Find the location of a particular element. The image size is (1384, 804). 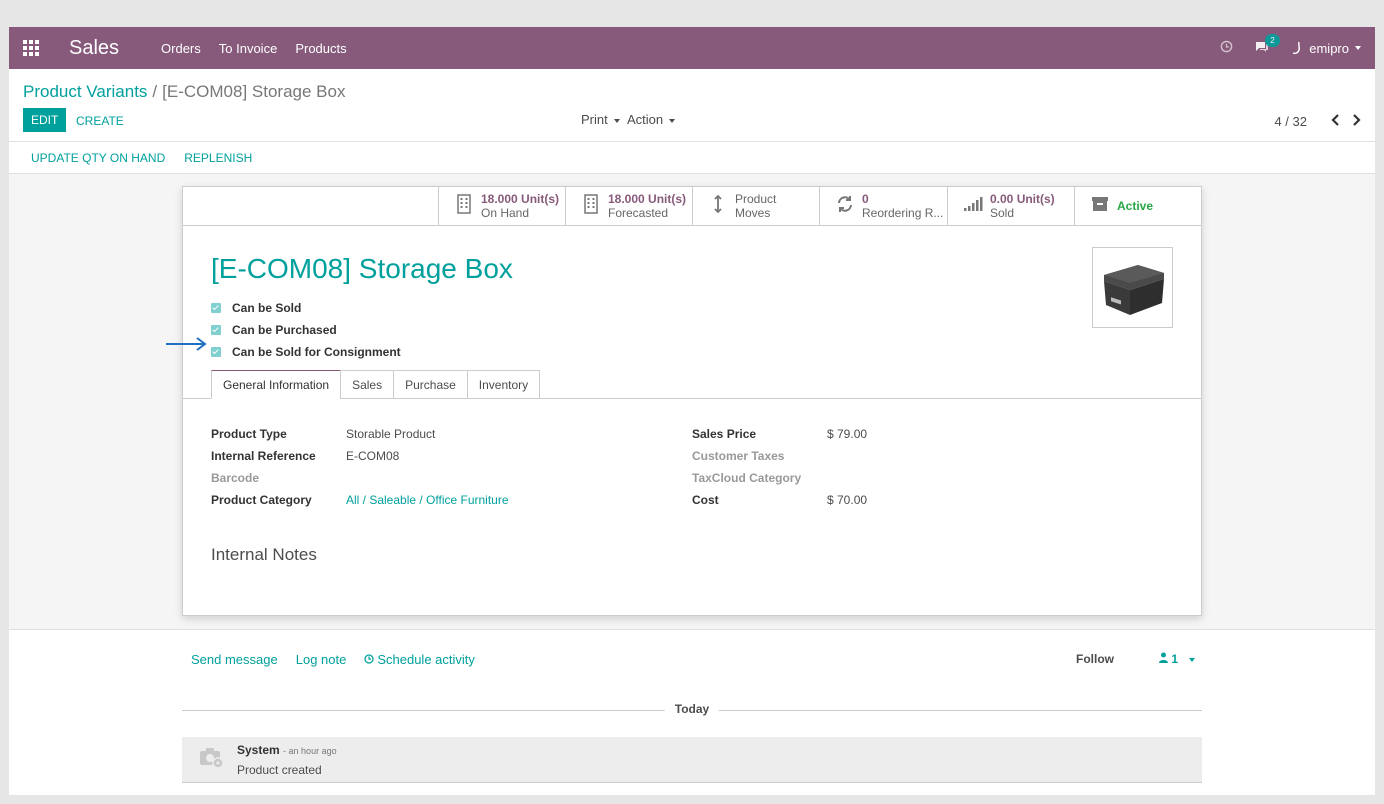

pager-next-icon is located at coordinates (1356, 121).